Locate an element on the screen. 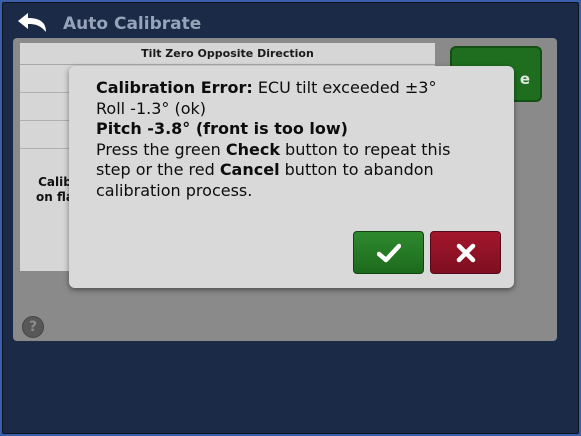 The width and height of the screenshot is (581, 436). error-line-1: Calibration Error: ECU tilt exceeded ±3° is located at coordinates (298, 88).